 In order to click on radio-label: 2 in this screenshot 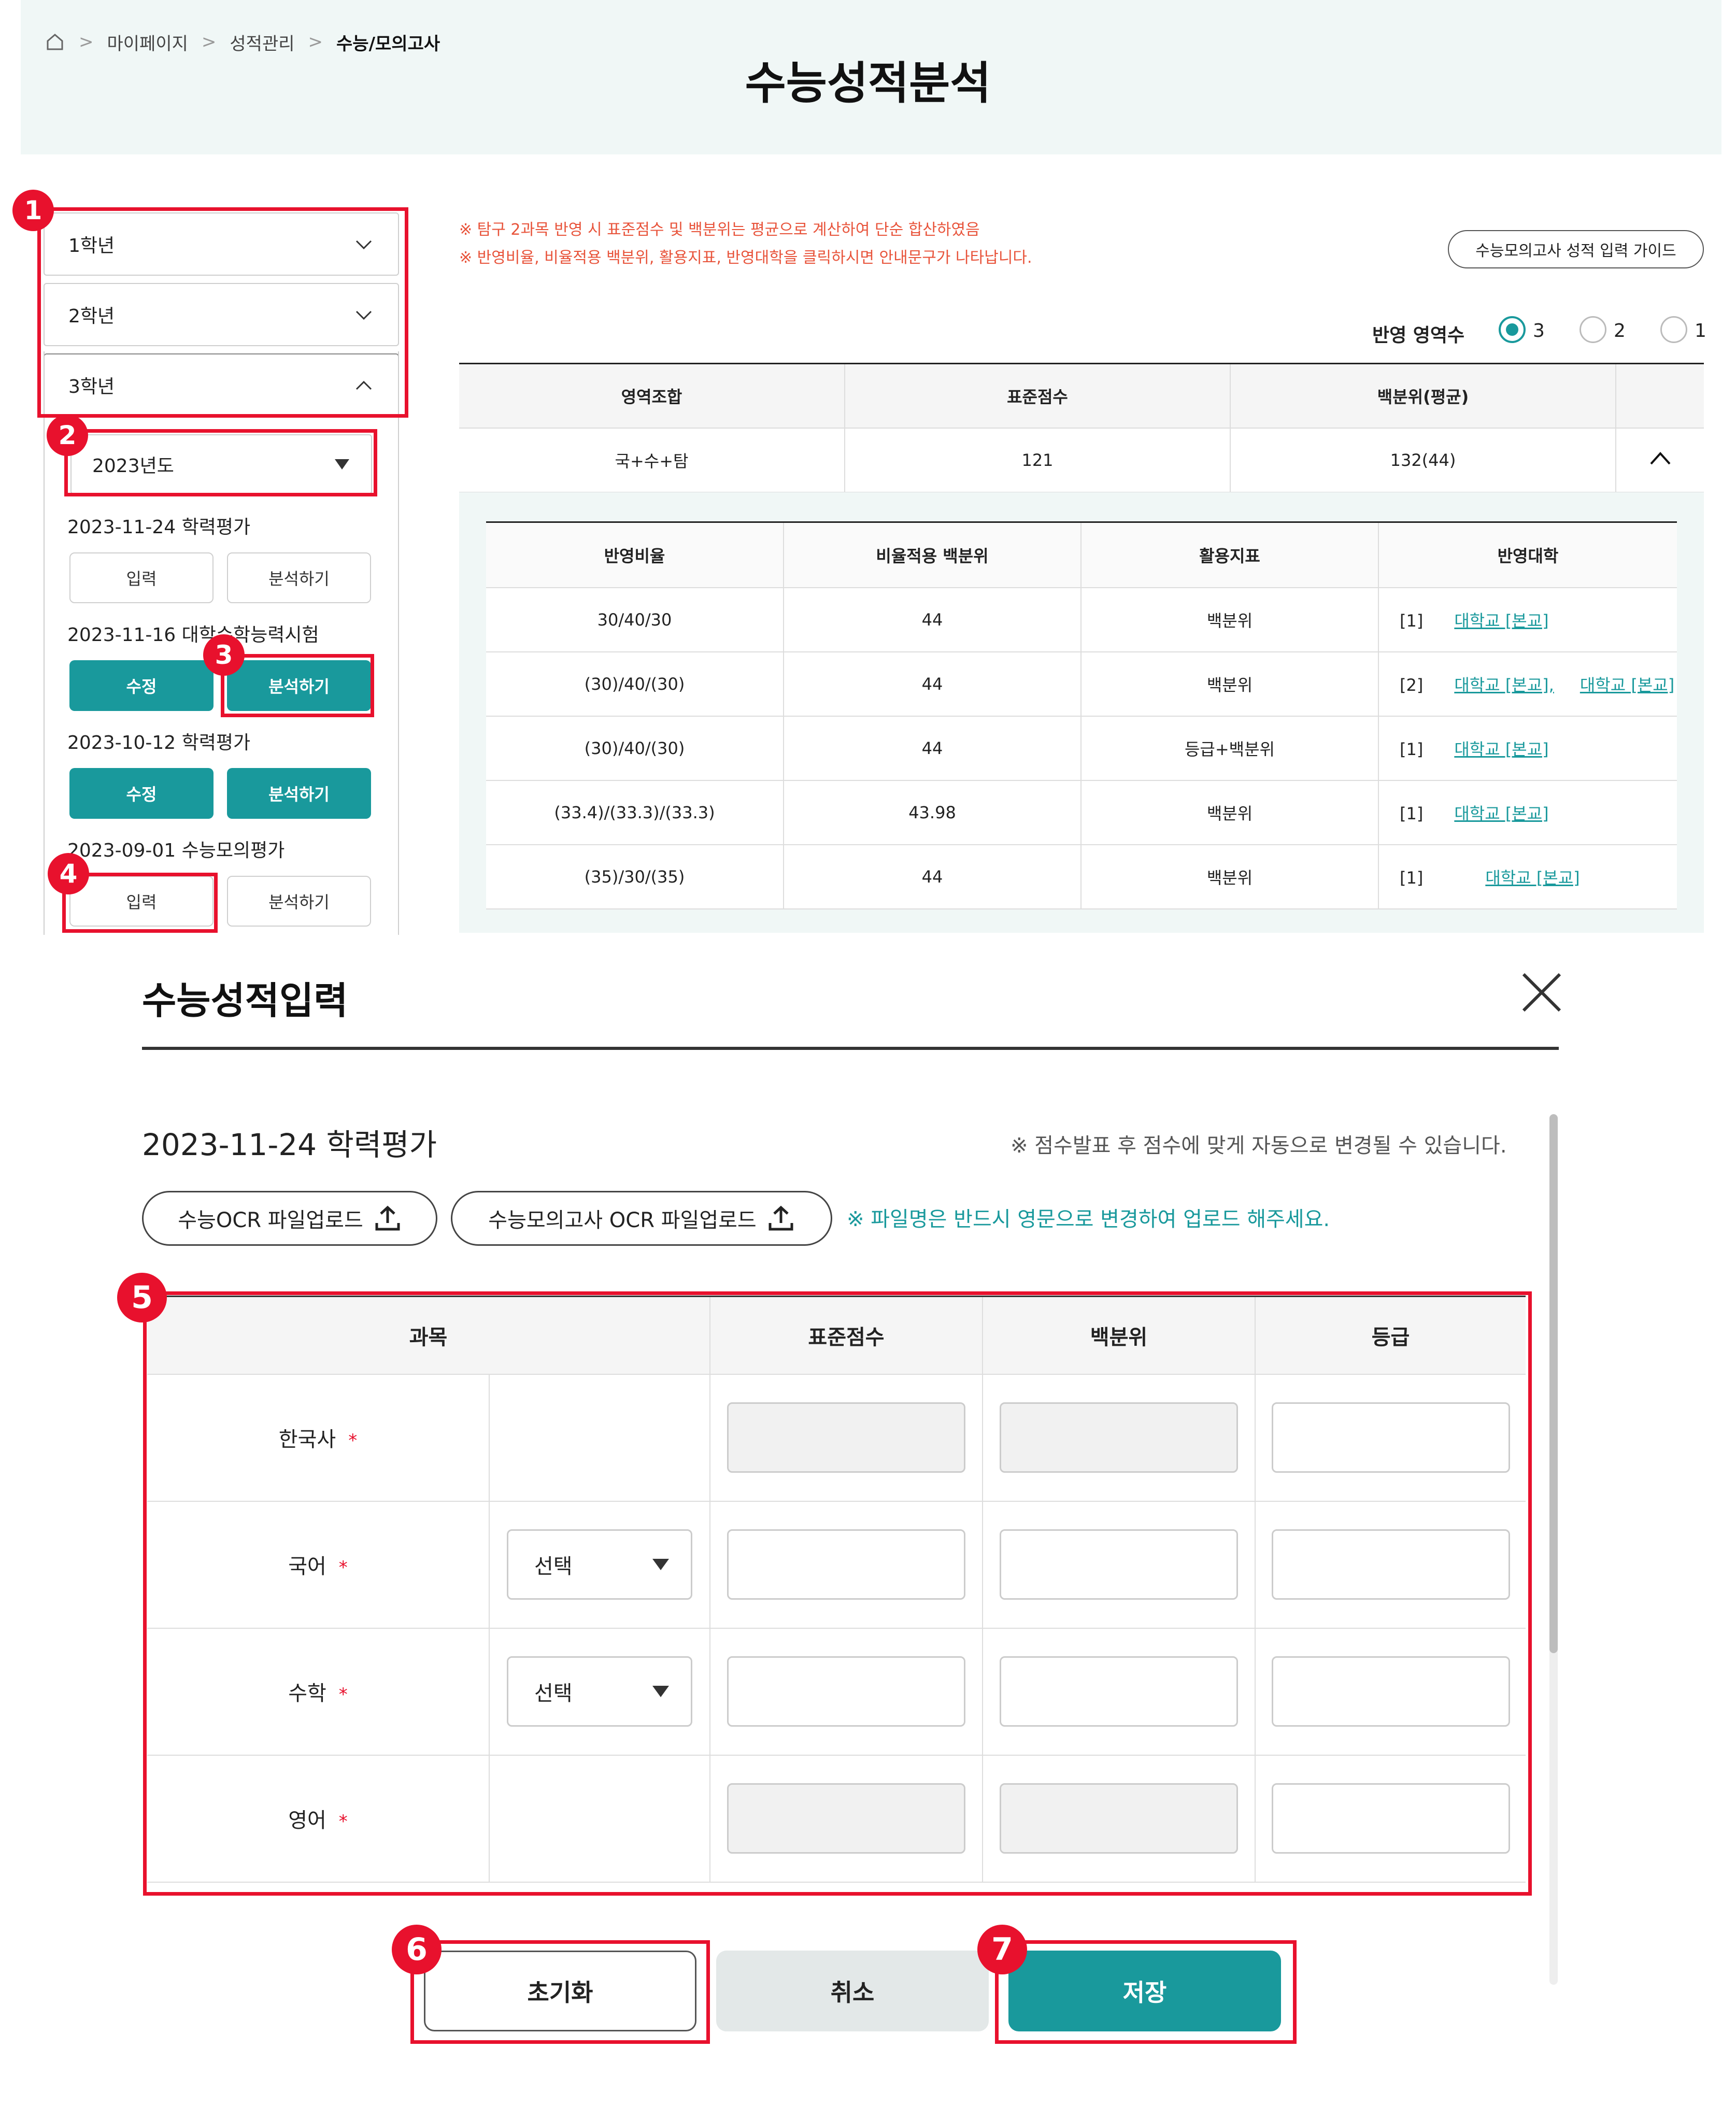, I will do `click(1620, 331)`.